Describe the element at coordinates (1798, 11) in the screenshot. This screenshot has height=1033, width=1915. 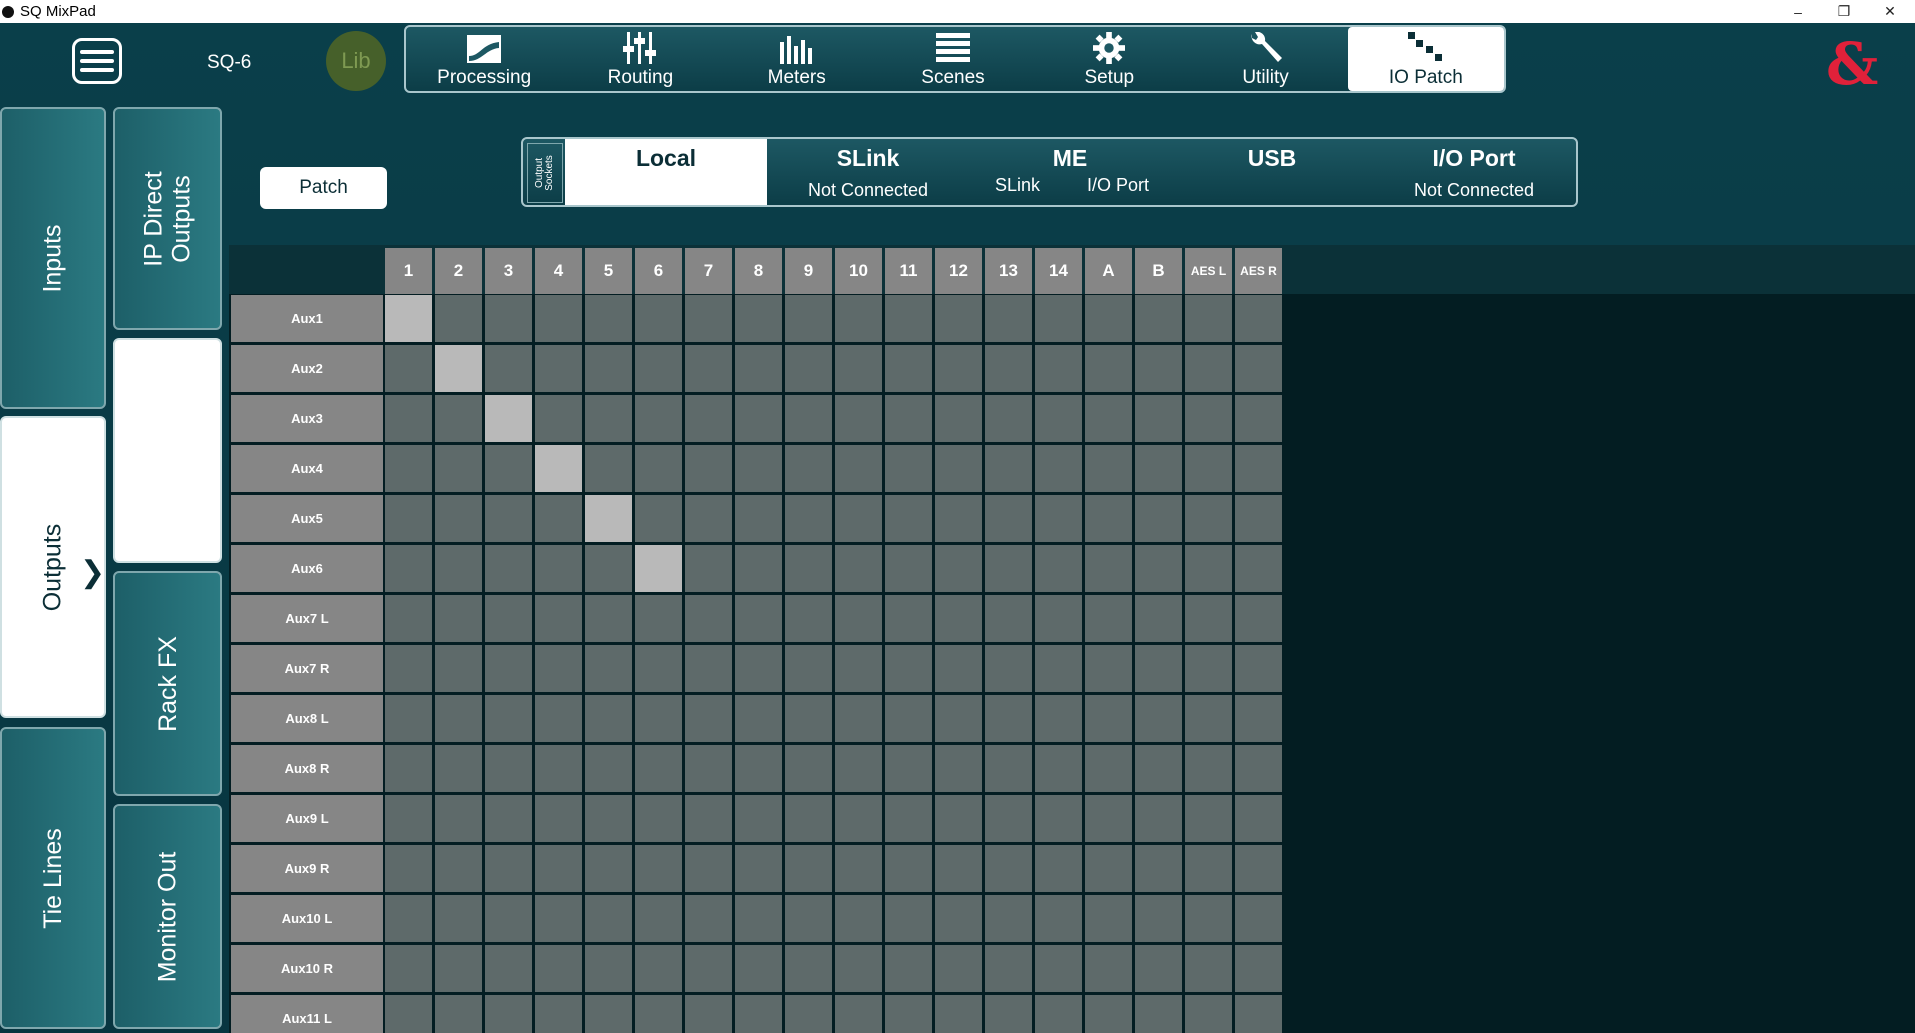
I see `minimize-button: –` at that location.